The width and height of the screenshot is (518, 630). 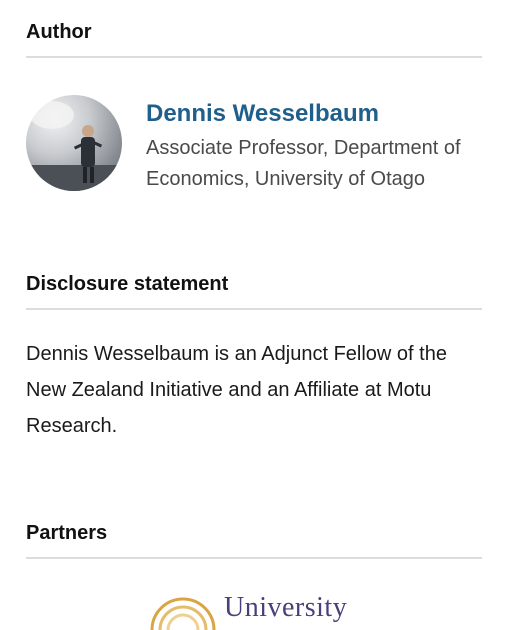 What do you see at coordinates (254, 291) in the screenshot?
I see `disclosure-section-heading: Disclosure statement` at bounding box center [254, 291].